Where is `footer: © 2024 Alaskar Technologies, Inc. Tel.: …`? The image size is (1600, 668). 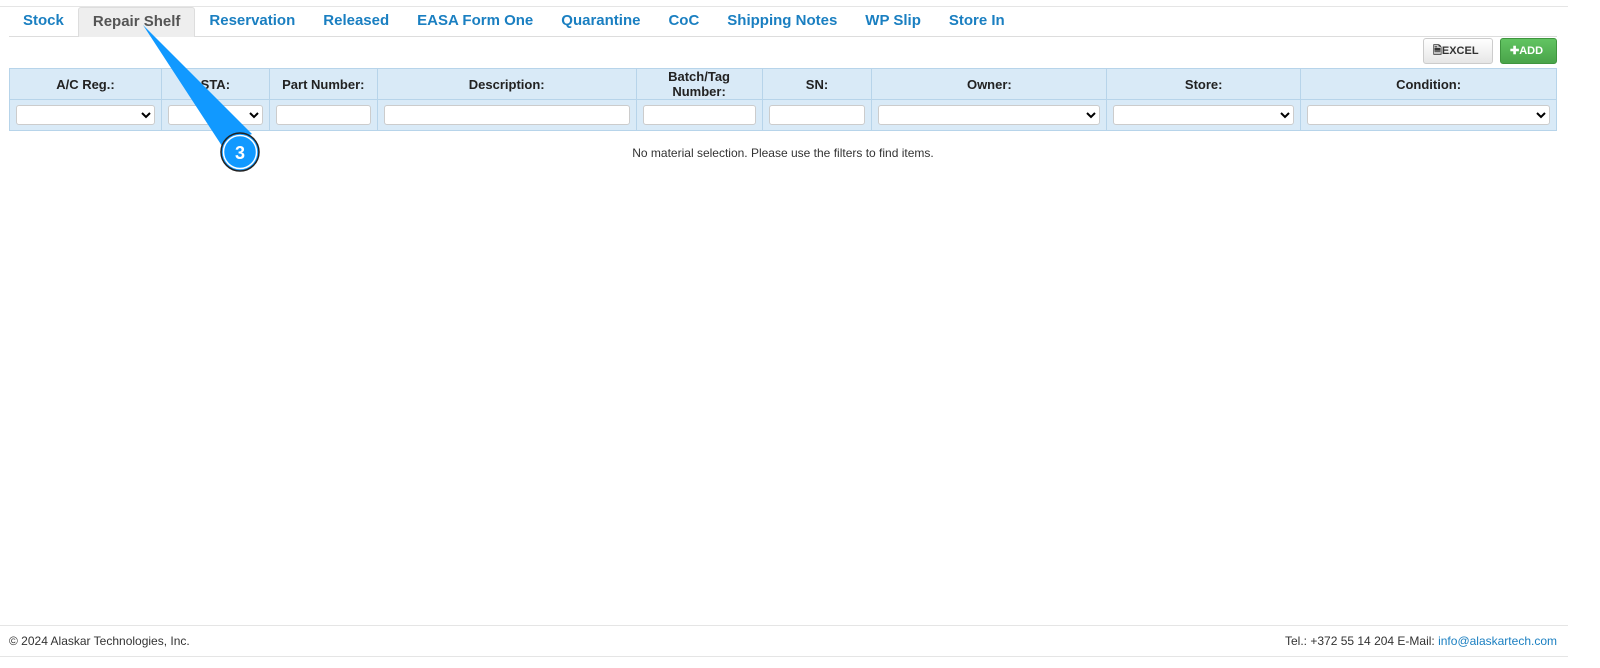
footer: © 2024 Alaskar Technologies, Inc. Tel.: … is located at coordinates (784, 641).